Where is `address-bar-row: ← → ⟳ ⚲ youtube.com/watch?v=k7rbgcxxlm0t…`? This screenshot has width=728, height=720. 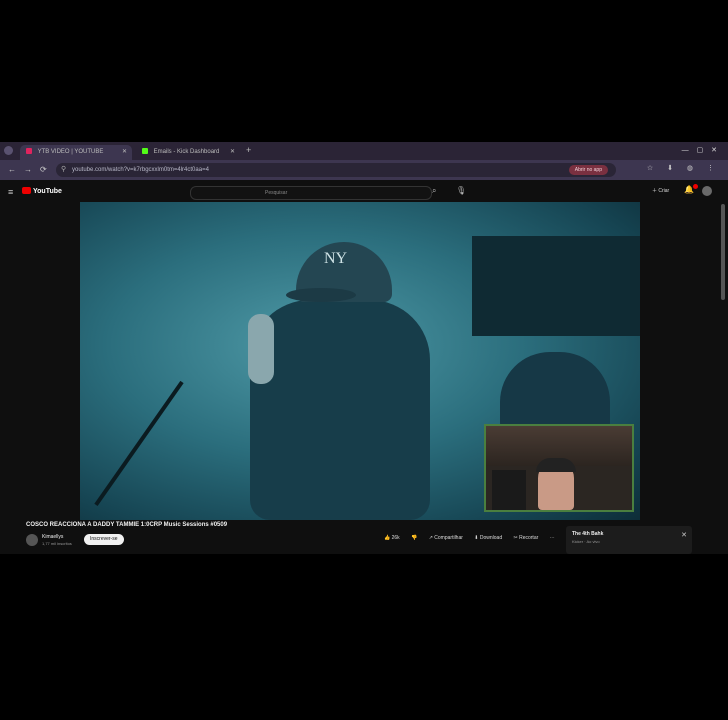
address-bar-row: ← → ⟳ ⚲ youtube.com/watch?v=k7rbgcxxlm0t… is located at coordinates (364, 170).